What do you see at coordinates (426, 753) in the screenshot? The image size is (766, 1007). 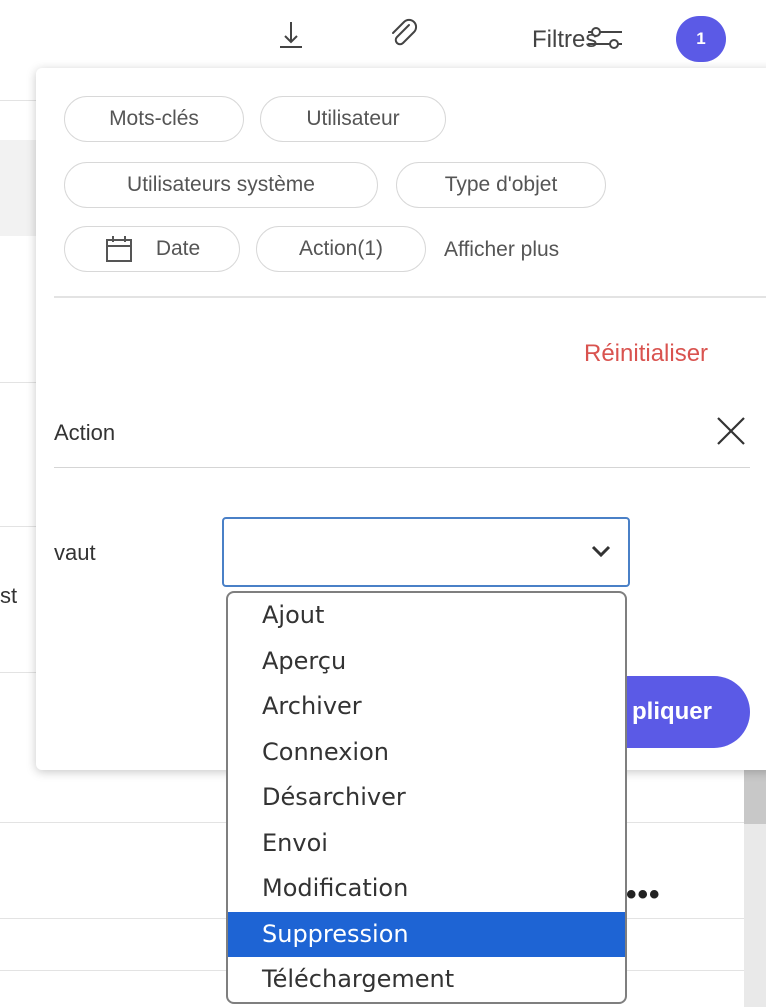 I see `option-connexion: Connexion` at bounding box center [426, 753].